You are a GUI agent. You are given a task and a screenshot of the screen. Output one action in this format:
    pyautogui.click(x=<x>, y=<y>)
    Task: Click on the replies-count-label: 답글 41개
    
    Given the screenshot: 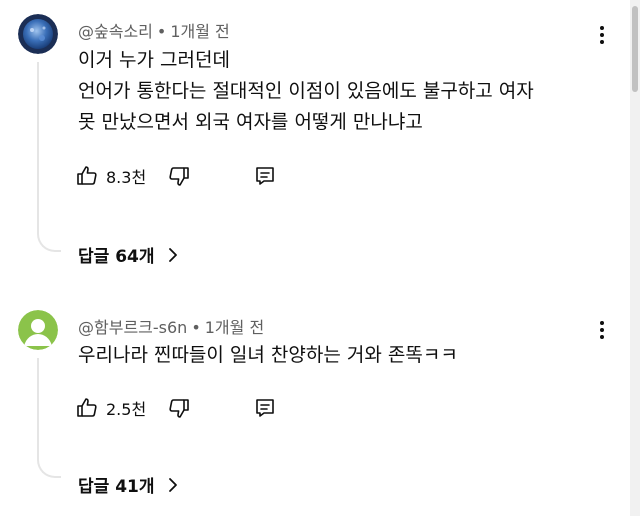 What is the action you would take?
    pyautogui.click(x=116, y=487)
    